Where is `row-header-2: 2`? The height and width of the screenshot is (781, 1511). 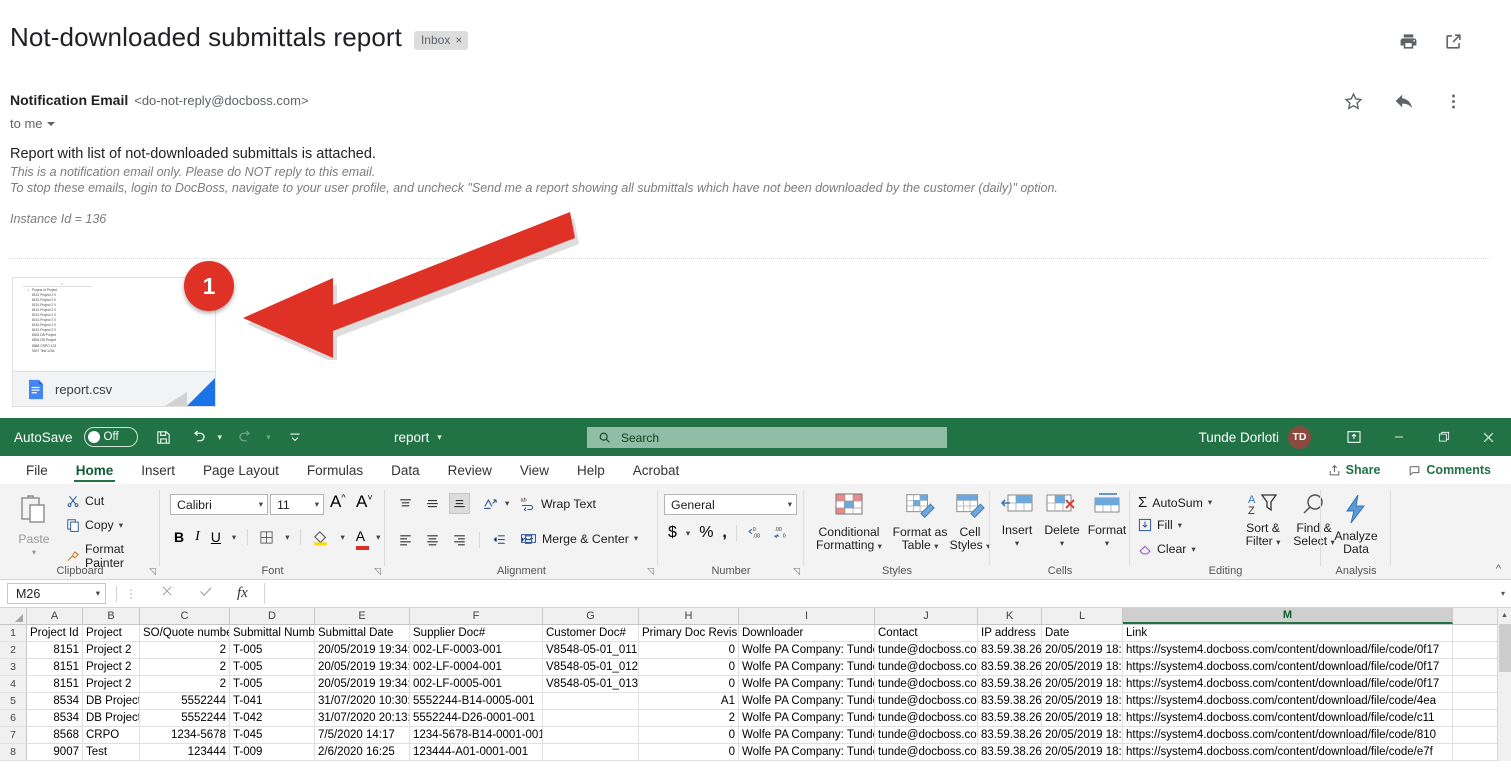 row-header-2: 2 is located at coordinates (13, 650).